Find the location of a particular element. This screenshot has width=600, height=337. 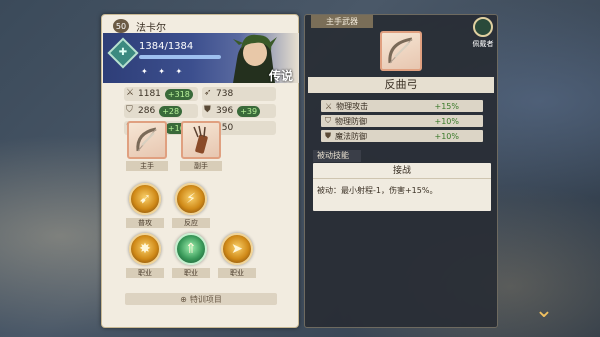

attr-row: ⛉ 物理防御 +10% is located at coordinates (402, 121).